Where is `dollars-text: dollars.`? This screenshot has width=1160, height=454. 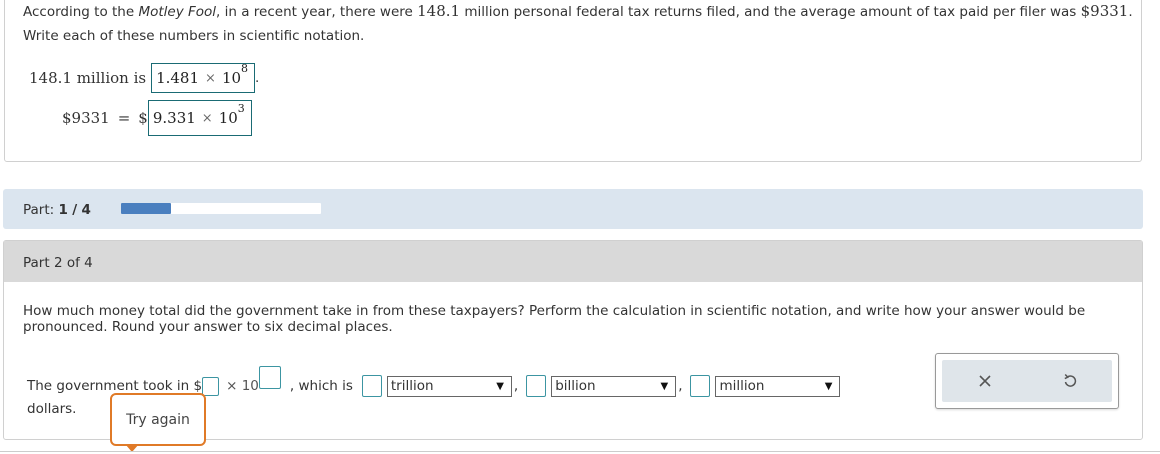
dollars-text: dollars. is located at coordinates (52, 409).